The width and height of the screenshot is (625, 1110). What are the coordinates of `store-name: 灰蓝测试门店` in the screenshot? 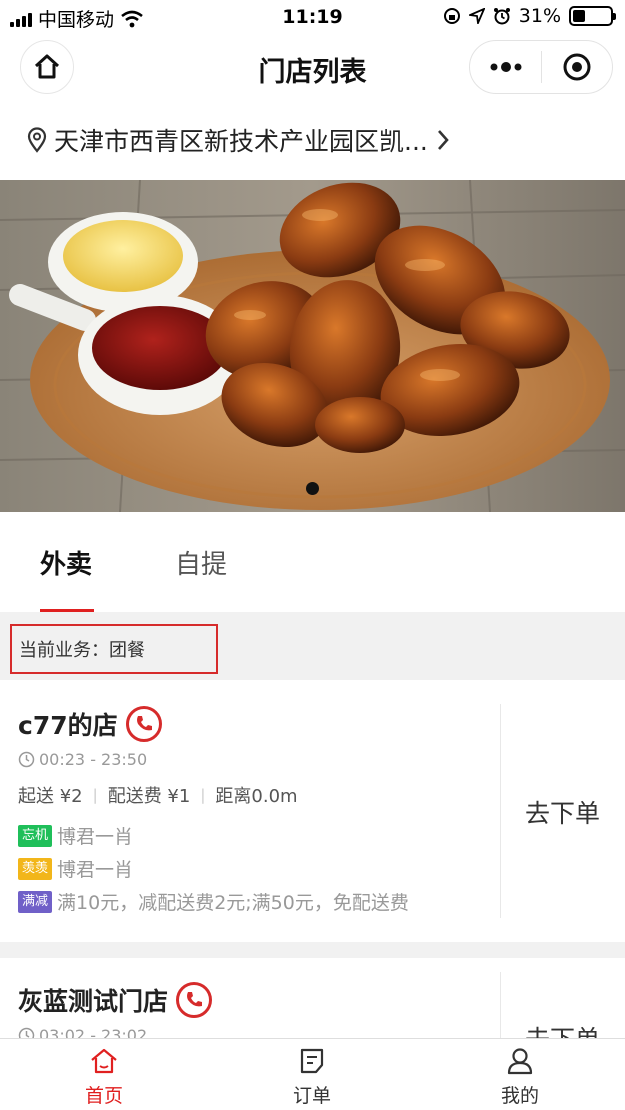 It's located at (93, 1001).